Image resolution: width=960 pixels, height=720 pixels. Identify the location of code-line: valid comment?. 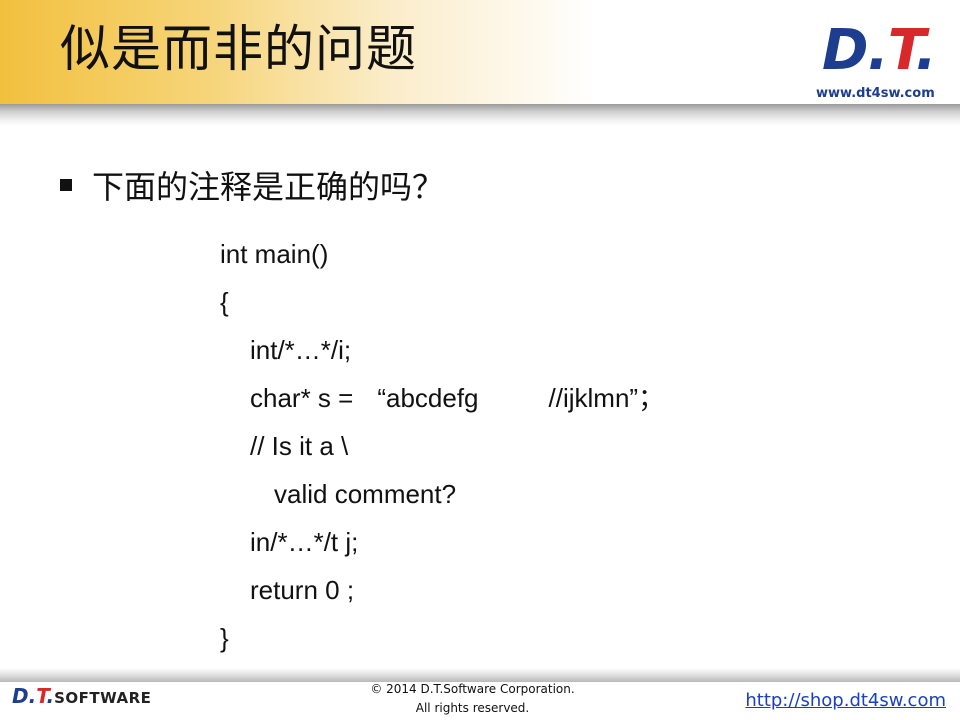
(365, 494).